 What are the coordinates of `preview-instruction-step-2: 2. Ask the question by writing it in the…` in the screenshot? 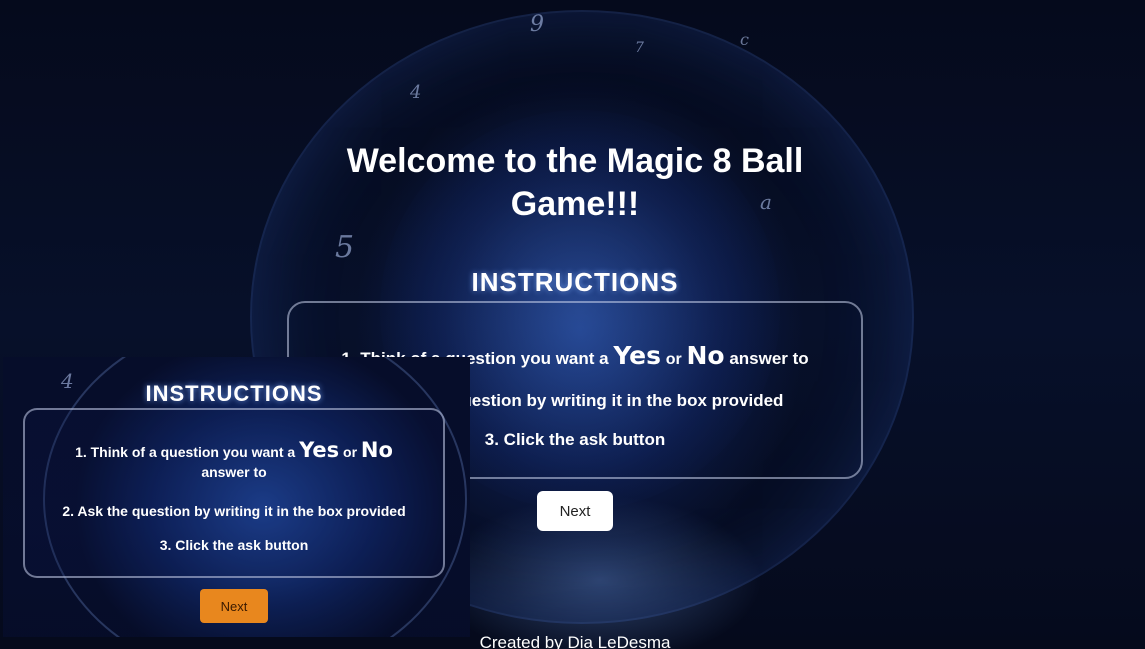 It's located at (234, 511).